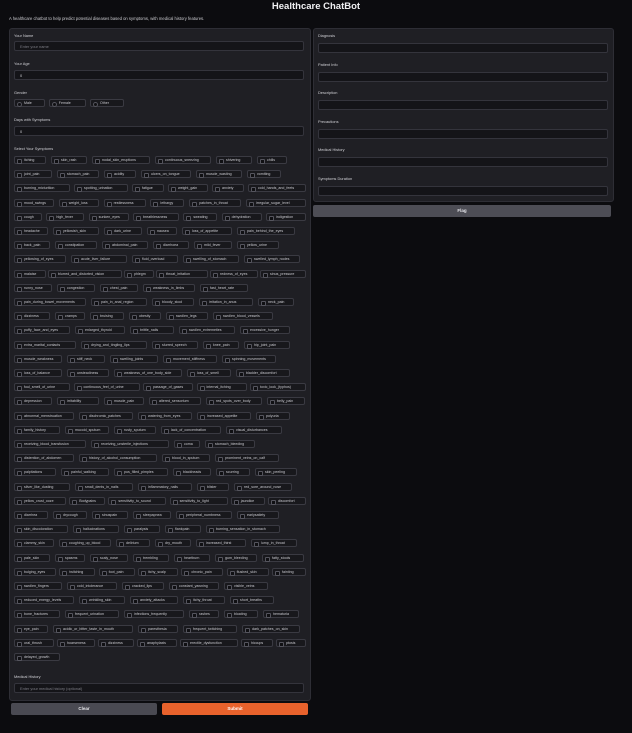 The height and width of the screenshot is (733, 632). What do you see at coordinates (463, 76) in the screenshot?
I see `output-field-patient-info` at bounding box center [463, 76].